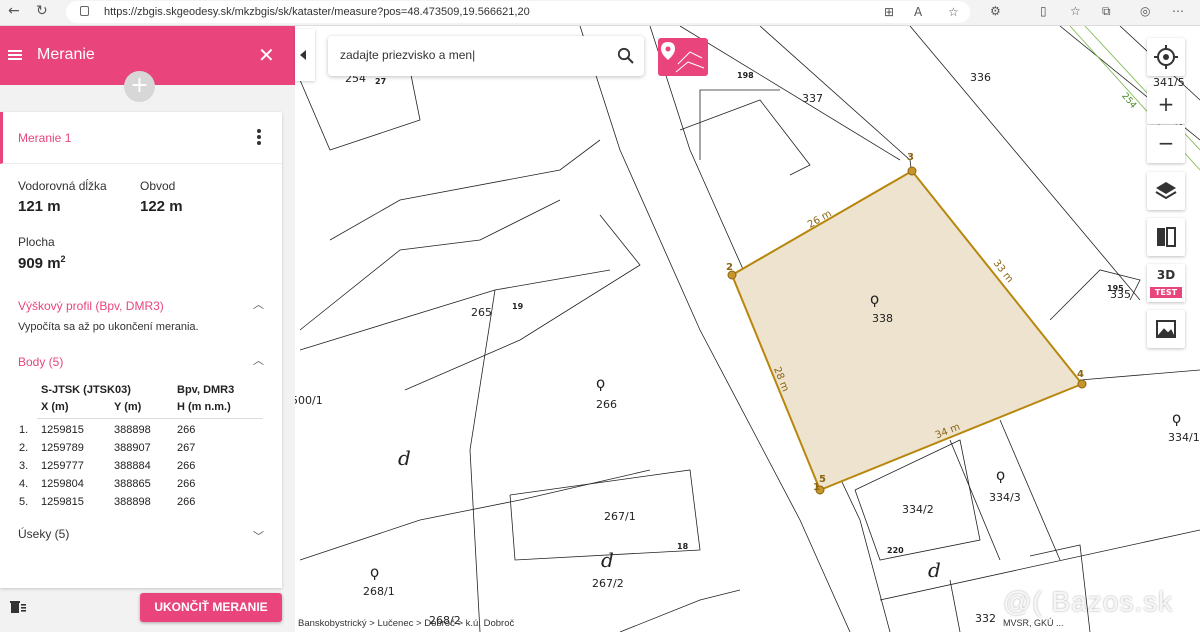 The height and width of the screenshot is (632, 1200). Describe the element at coordinates (1178, 11) in the screenshot. I see `more-icon: ⋯` at that location.